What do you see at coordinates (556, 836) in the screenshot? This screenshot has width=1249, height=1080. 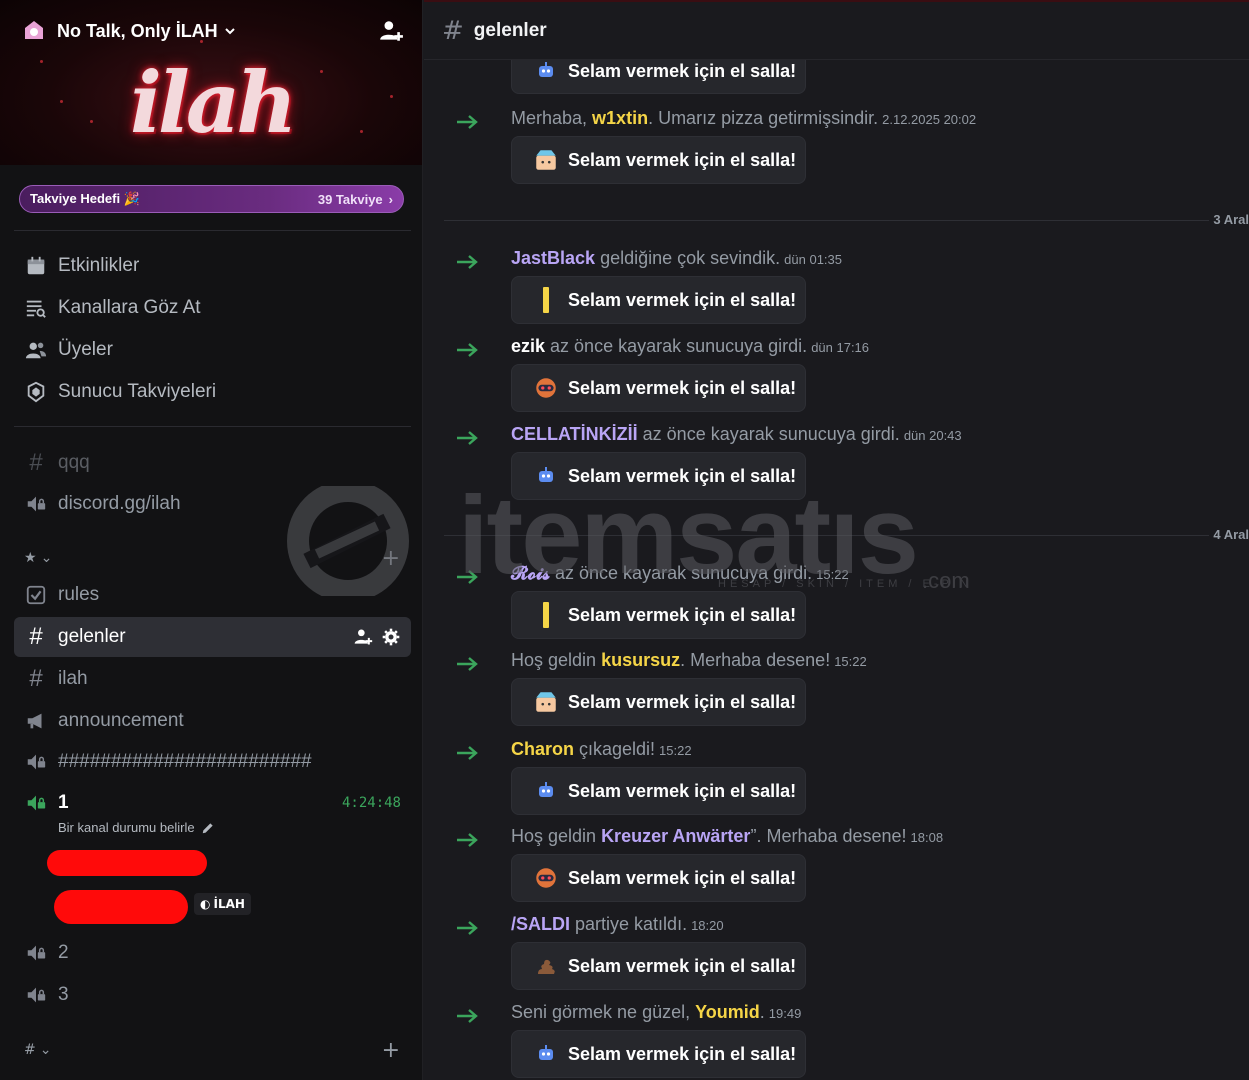 I see `message-prefix: Hoş geldin` at bounding box center [556, 836].